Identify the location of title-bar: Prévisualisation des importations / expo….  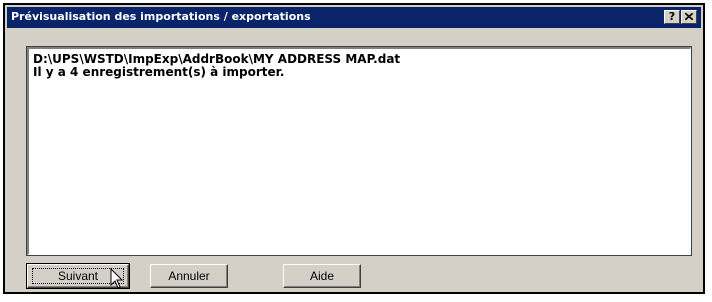
(354, 17).